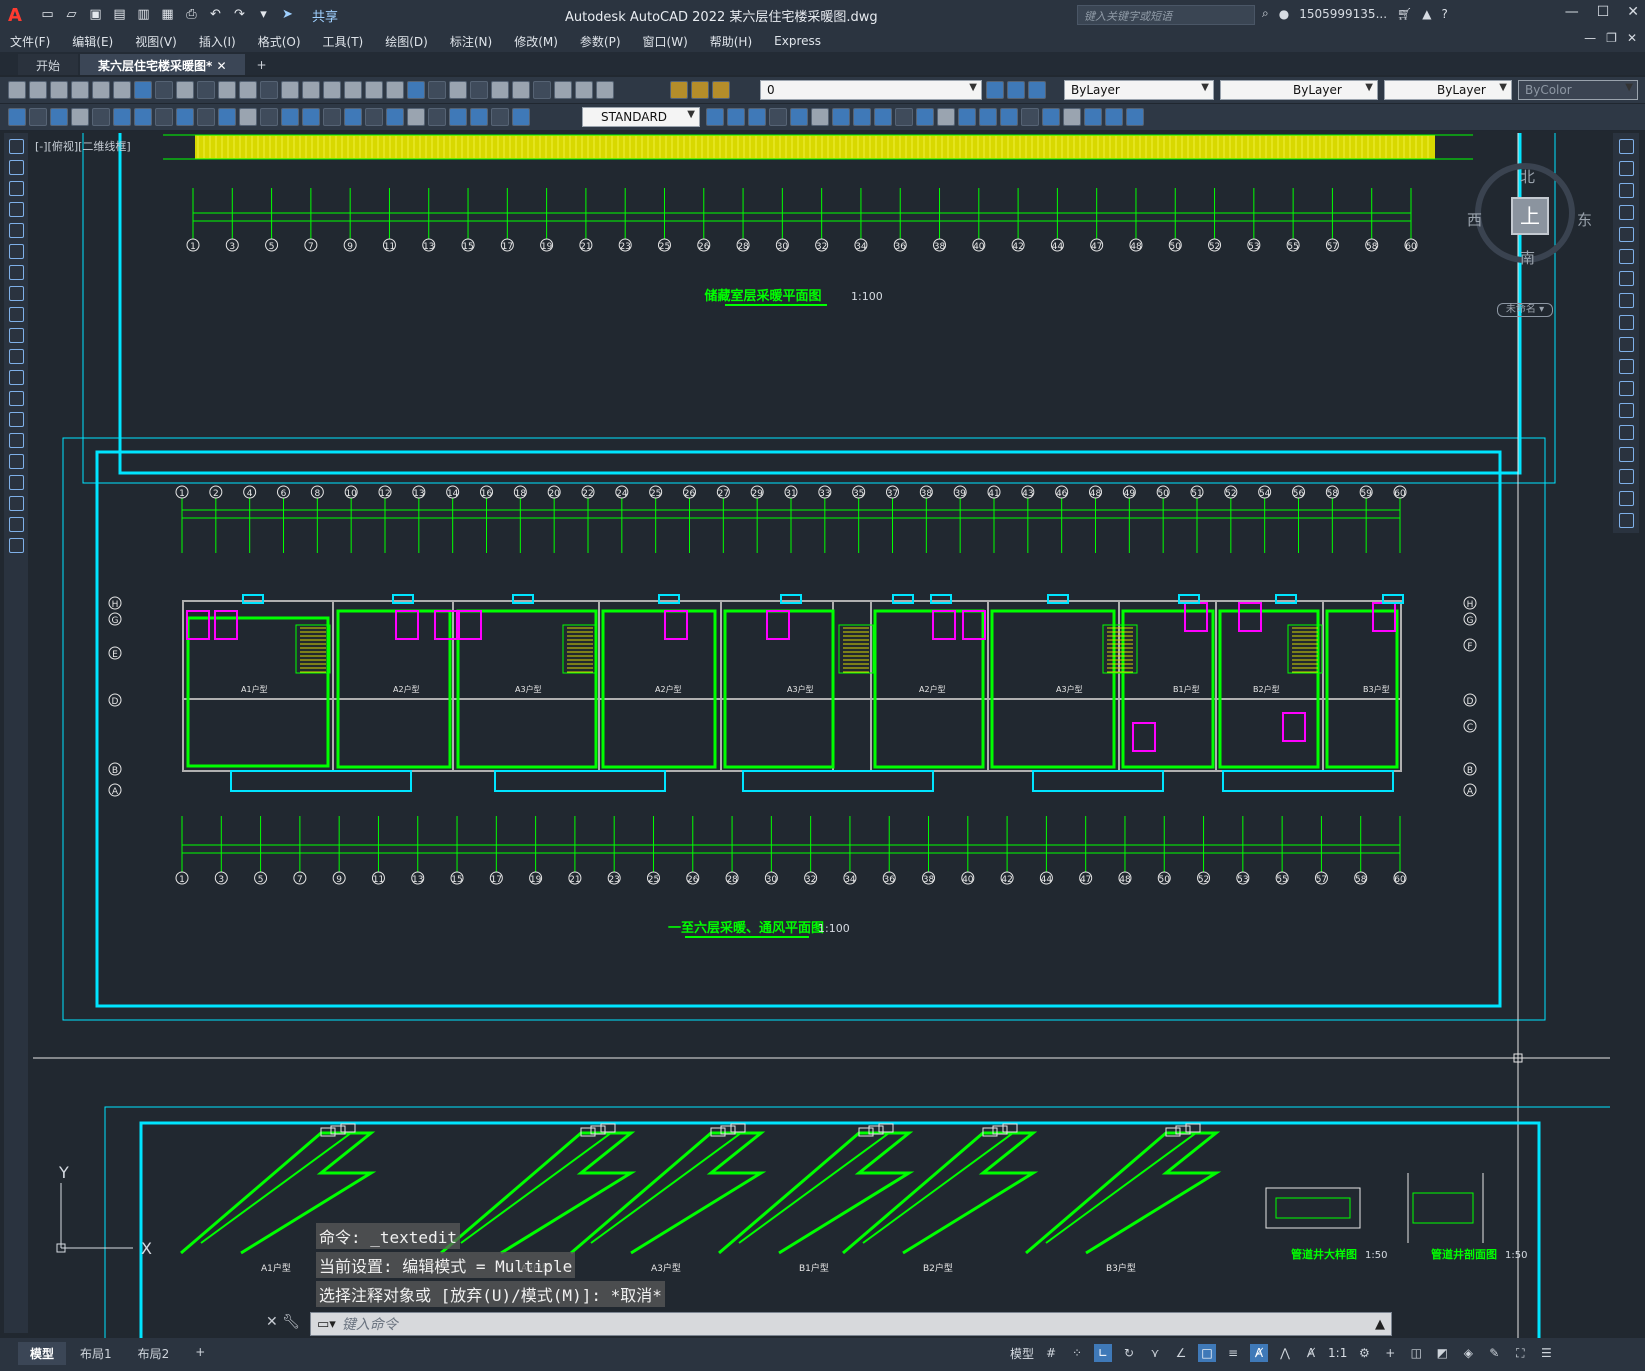 Image resolution: width=1645 pixels, height=1371 pixels. Describe the element at coordinates (283, 1322) in the screenshot. I see `command-close-icon: ✕ 🔧︎` at that location.